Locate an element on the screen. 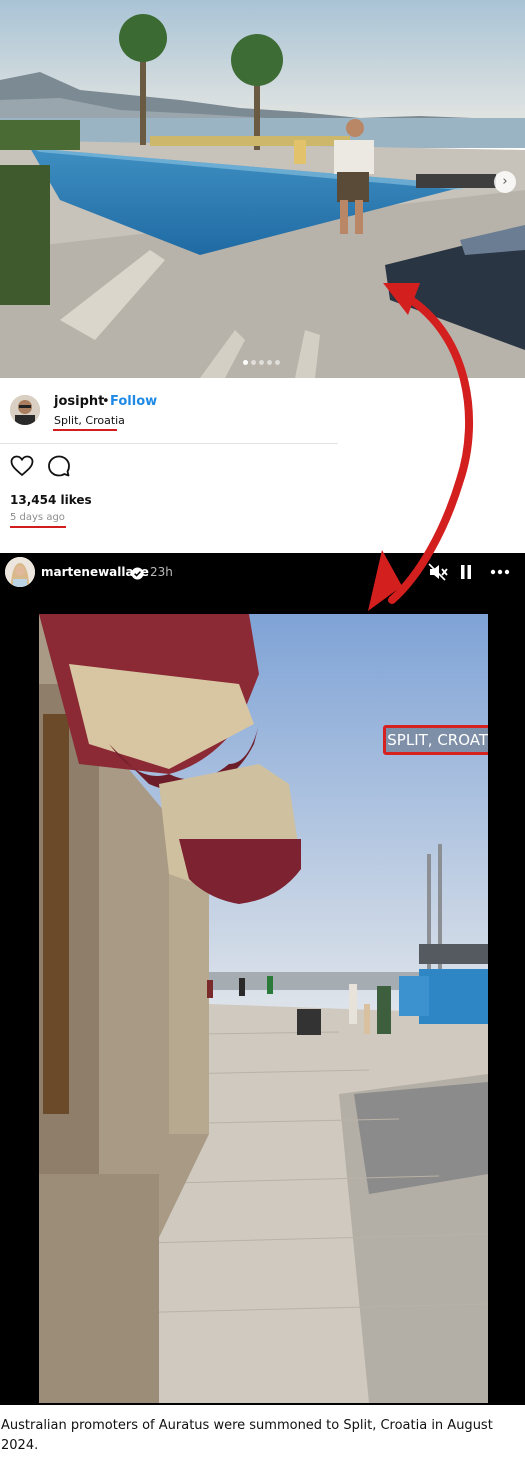 The height and width of the screenshot is (1459, 525). story-avatar-image is located at coordinates (20, 572).